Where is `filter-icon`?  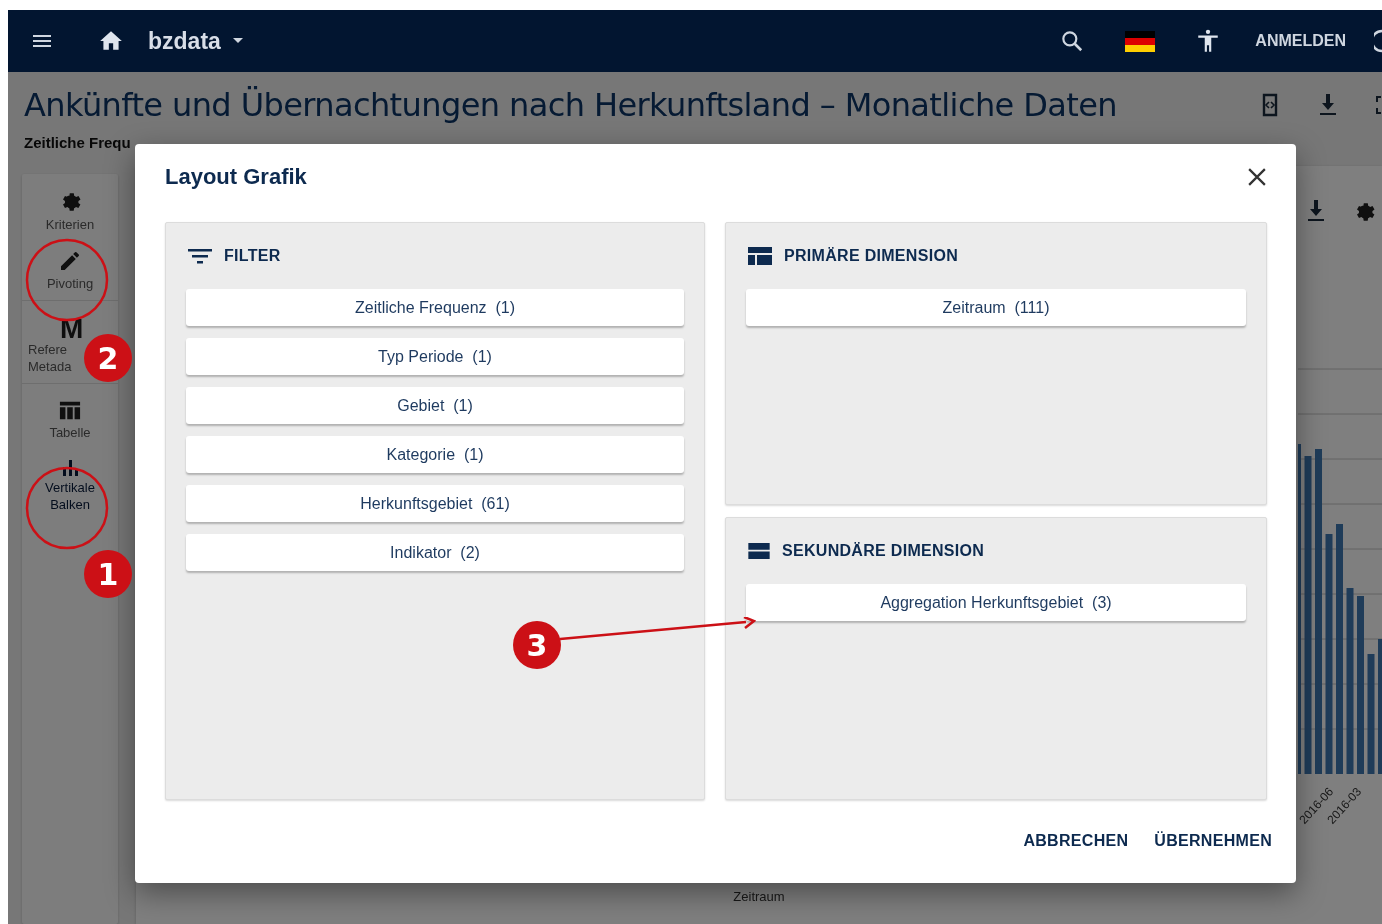 filter-icon is located at coordinates (200, 256).